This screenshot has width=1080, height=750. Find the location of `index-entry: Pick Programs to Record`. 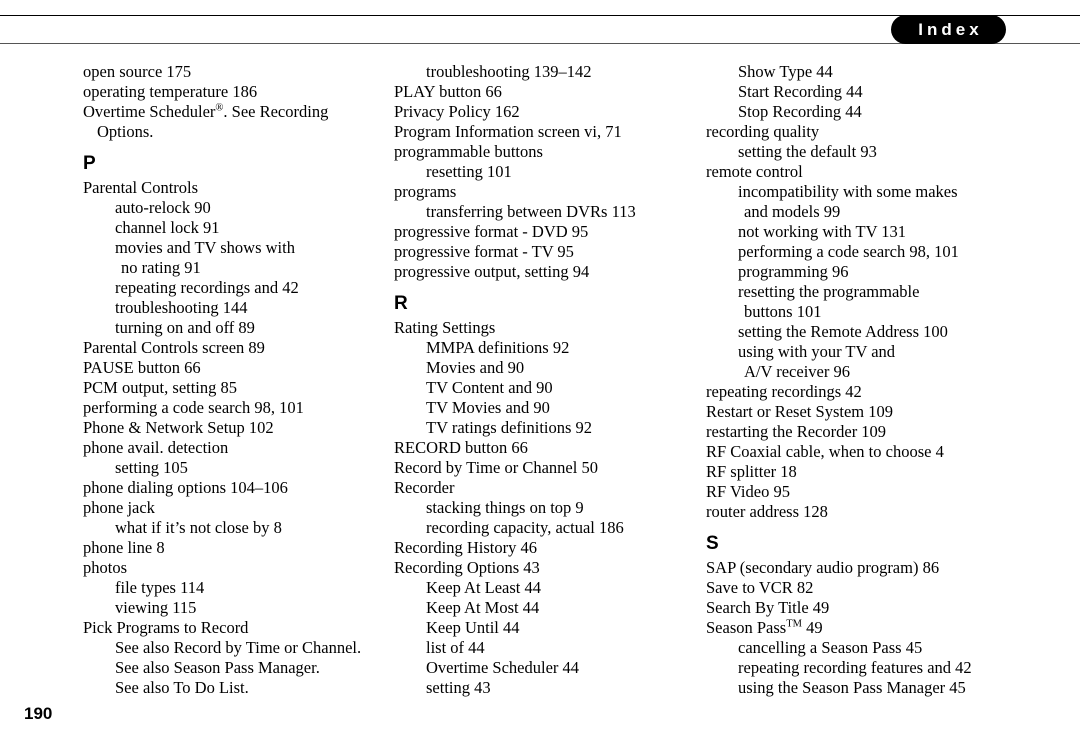

index-entry: Pick Programs to Record is located at coordinates (166, 627).